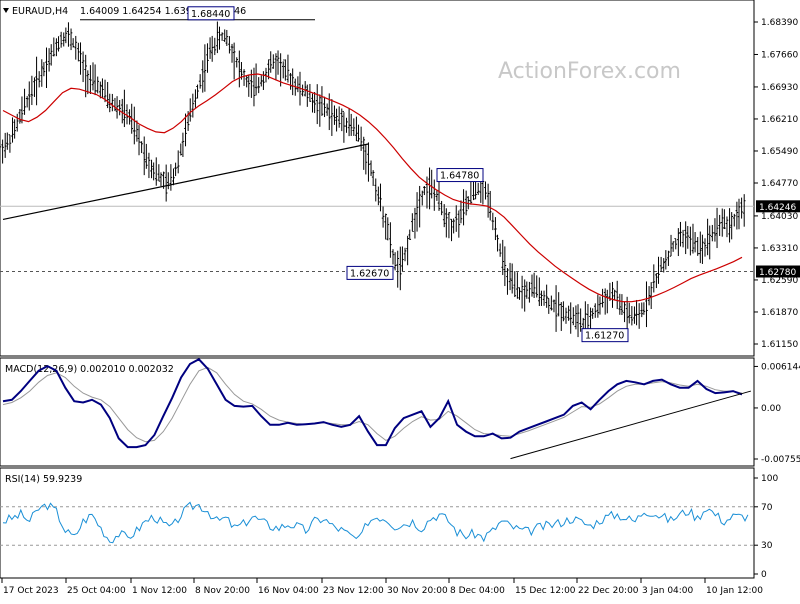 The width and height of the screenshot is (800, 604). Describe the element at coordinates (769, 479) in the screenshot. I see `rsi-y-tick-label: 100` at that location.